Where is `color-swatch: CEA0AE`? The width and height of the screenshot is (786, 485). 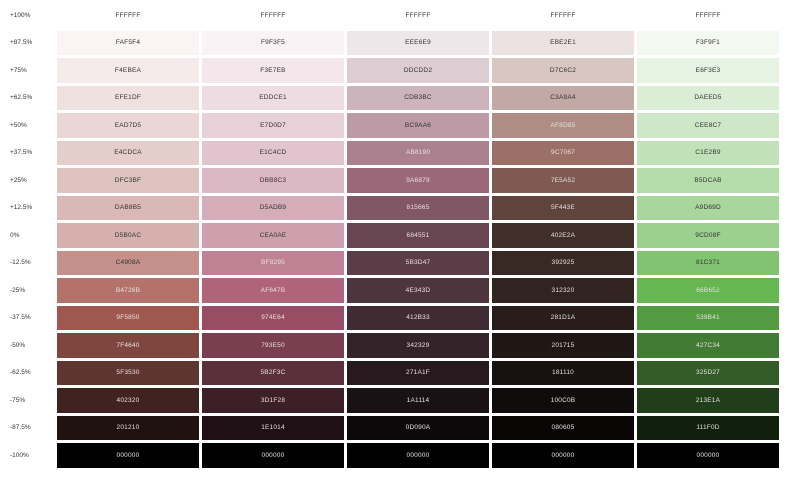 color-swatch: CEA0AE is located at coordinates (273, 235).